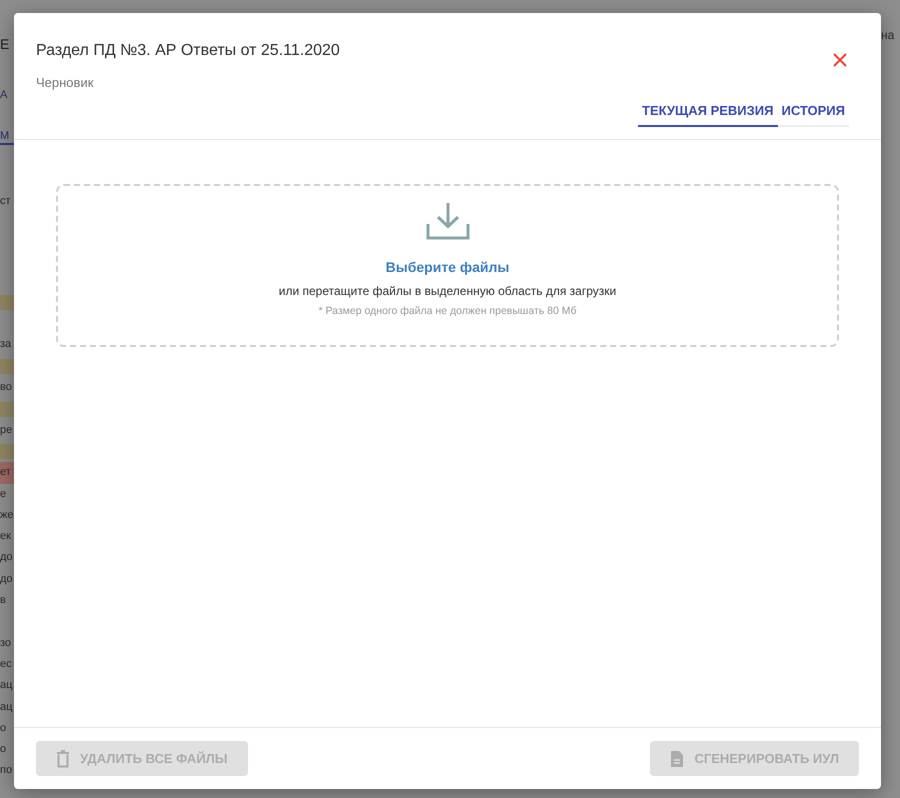  Describe the element at coordinates (6, 536) in the screenshot. I see `page-text: ек` at that location.